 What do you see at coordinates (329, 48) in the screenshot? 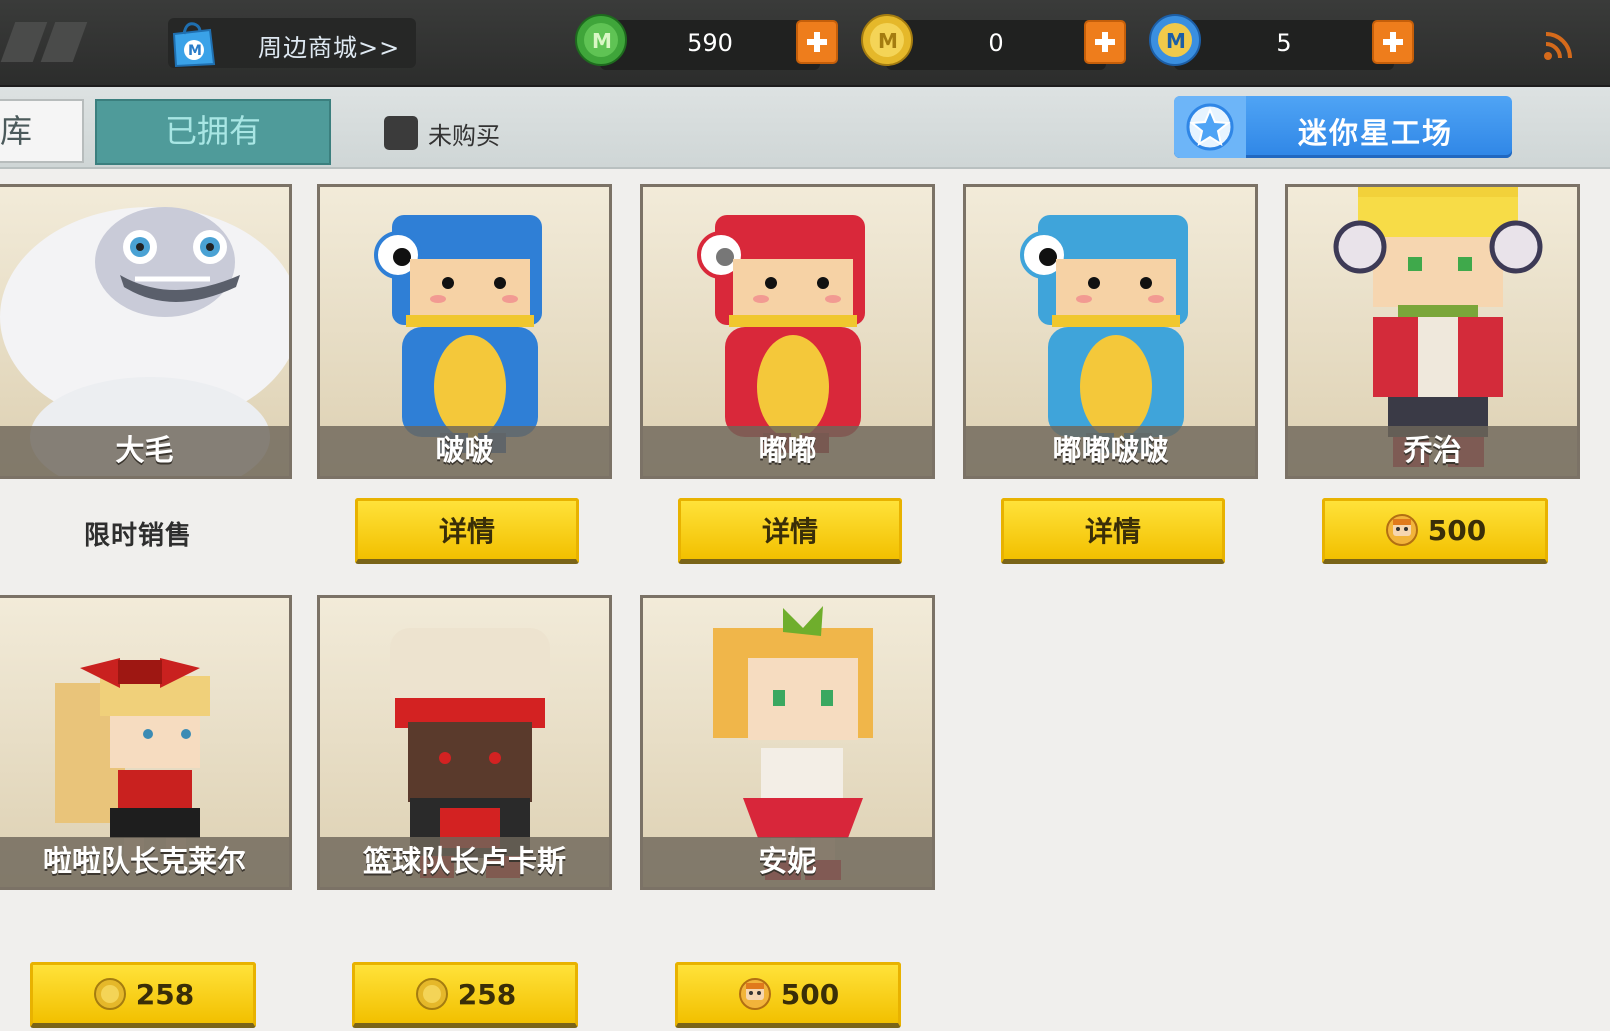
I see `merch-shop-label: 周边商城>>` at bounding box center [329, 48].